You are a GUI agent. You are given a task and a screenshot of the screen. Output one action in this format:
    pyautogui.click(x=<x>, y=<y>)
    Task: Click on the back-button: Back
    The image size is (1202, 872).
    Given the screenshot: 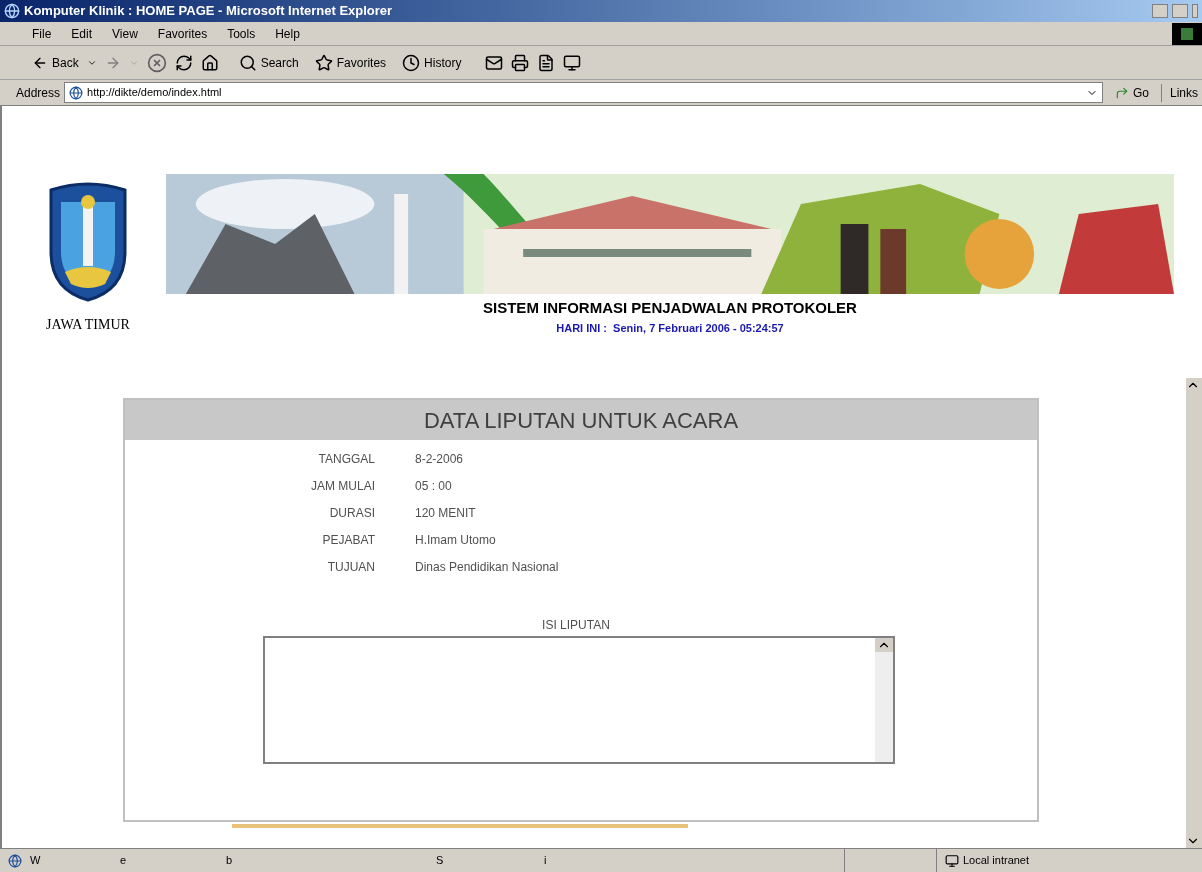 What is the action you would take?
    pyautogui.click(x=55, y=62)
    